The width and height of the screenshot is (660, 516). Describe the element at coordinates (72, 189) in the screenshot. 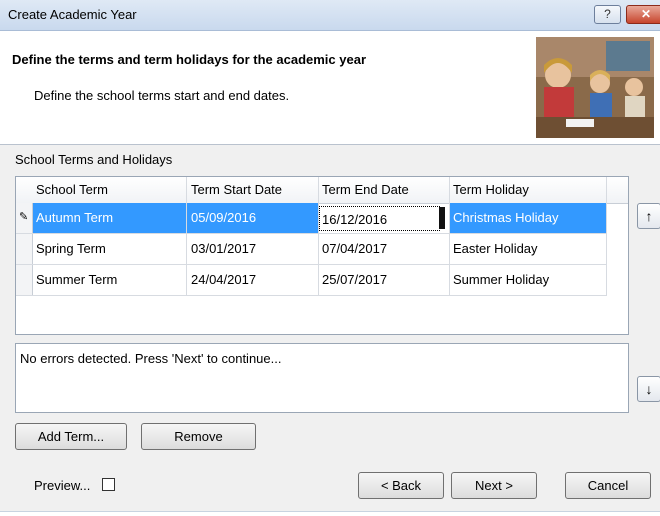

I see `column-header-school-term: School Term` at that location.